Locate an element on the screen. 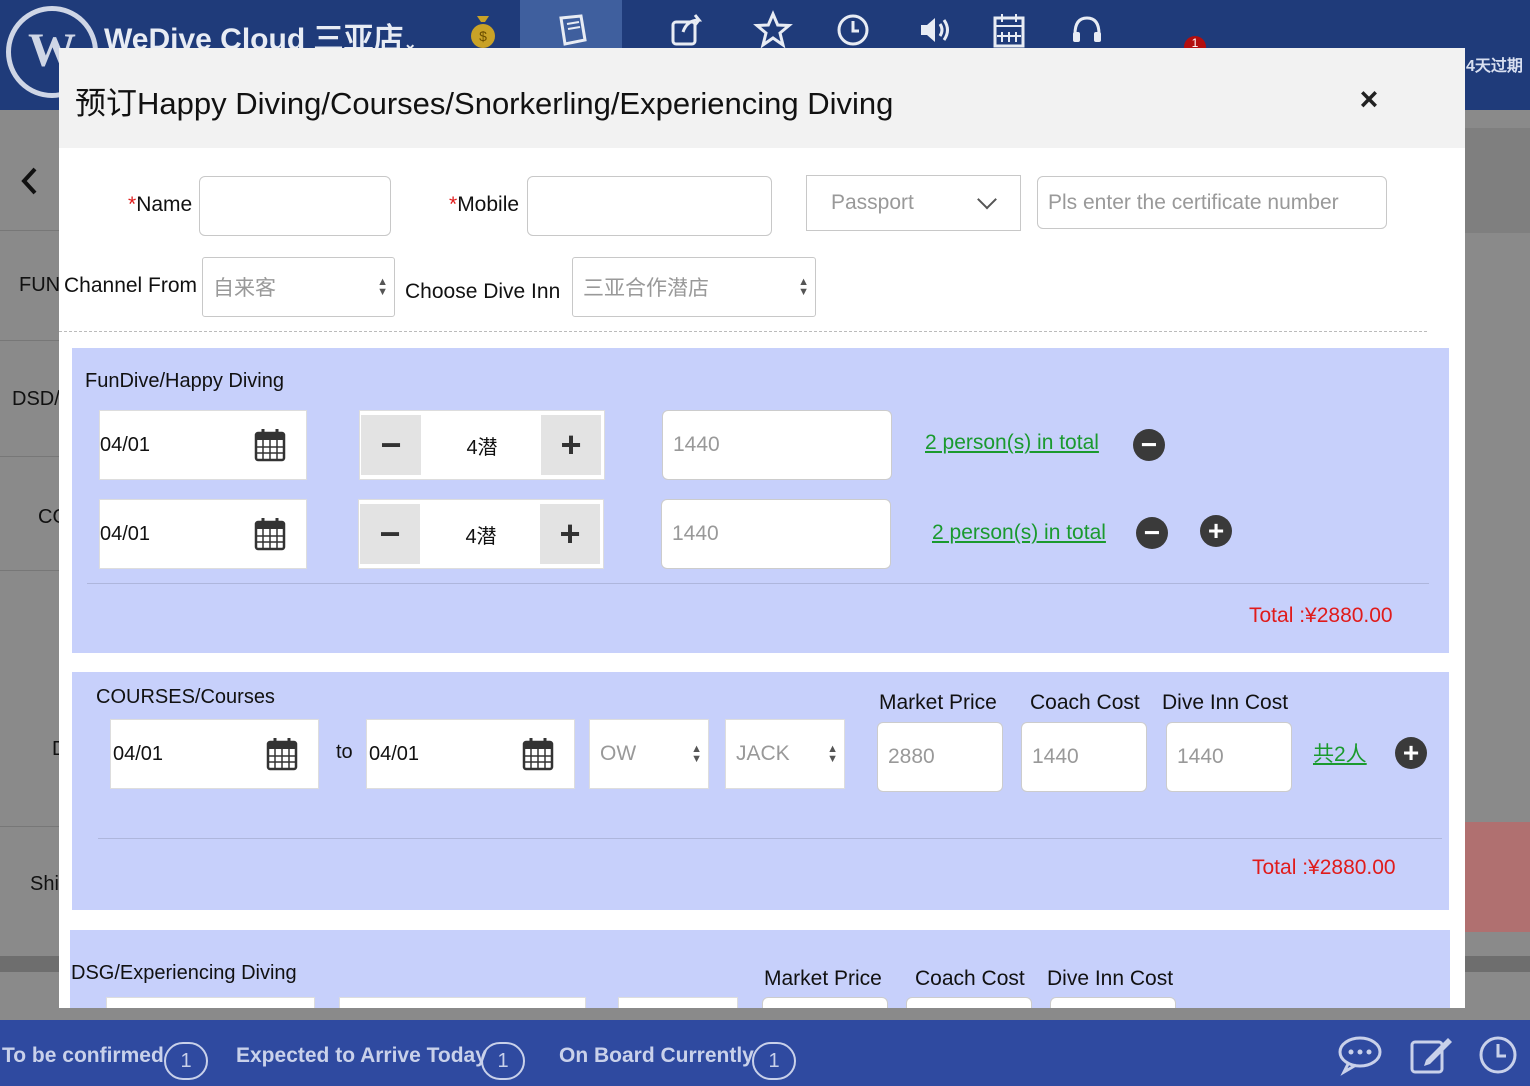 This screenshot has width=1530, height=1086. fundive-total: Total :¥2880.00 is located at coordinates (1321, 615).